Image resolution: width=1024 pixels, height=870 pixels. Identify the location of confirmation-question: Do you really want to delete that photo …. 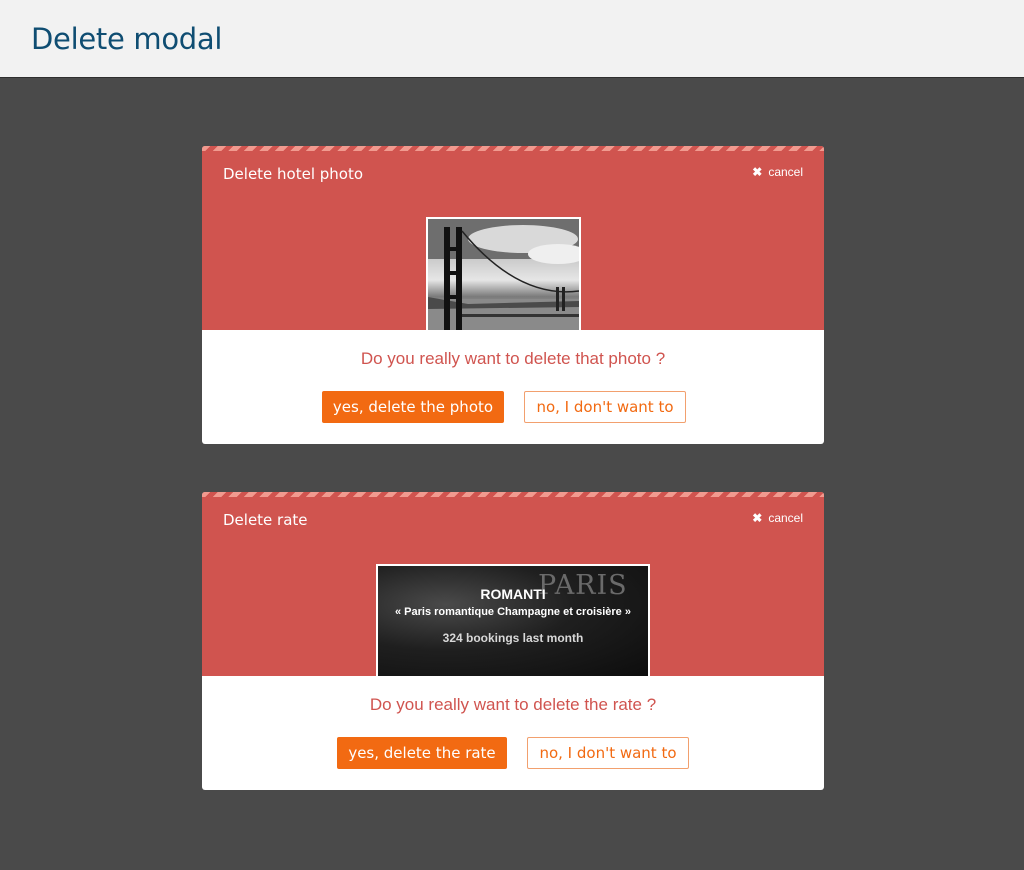
(513, 358).